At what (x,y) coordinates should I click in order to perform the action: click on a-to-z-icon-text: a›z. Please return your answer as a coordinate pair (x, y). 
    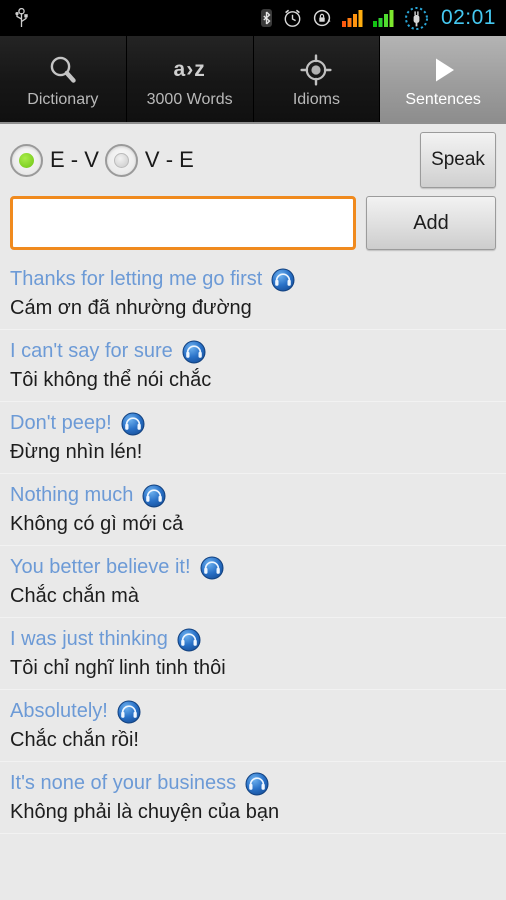
    Looking at the image, I should click on (189, 69).